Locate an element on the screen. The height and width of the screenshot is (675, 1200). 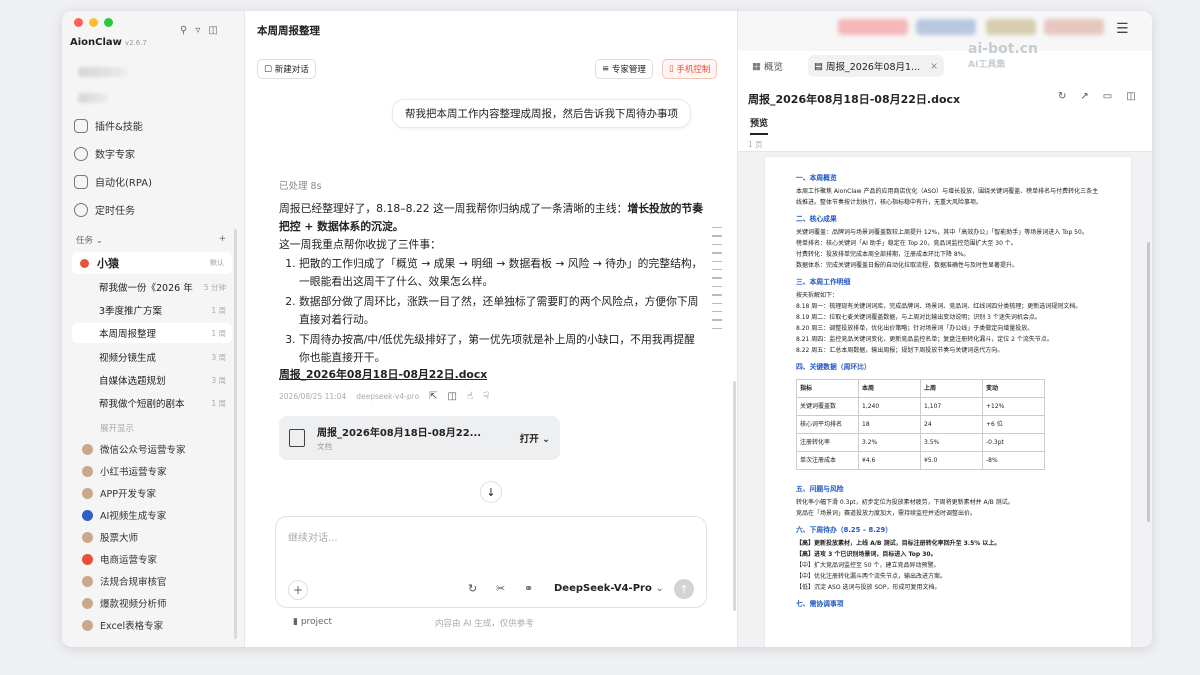
add-task-button: + is located at coordinates (222, 240).